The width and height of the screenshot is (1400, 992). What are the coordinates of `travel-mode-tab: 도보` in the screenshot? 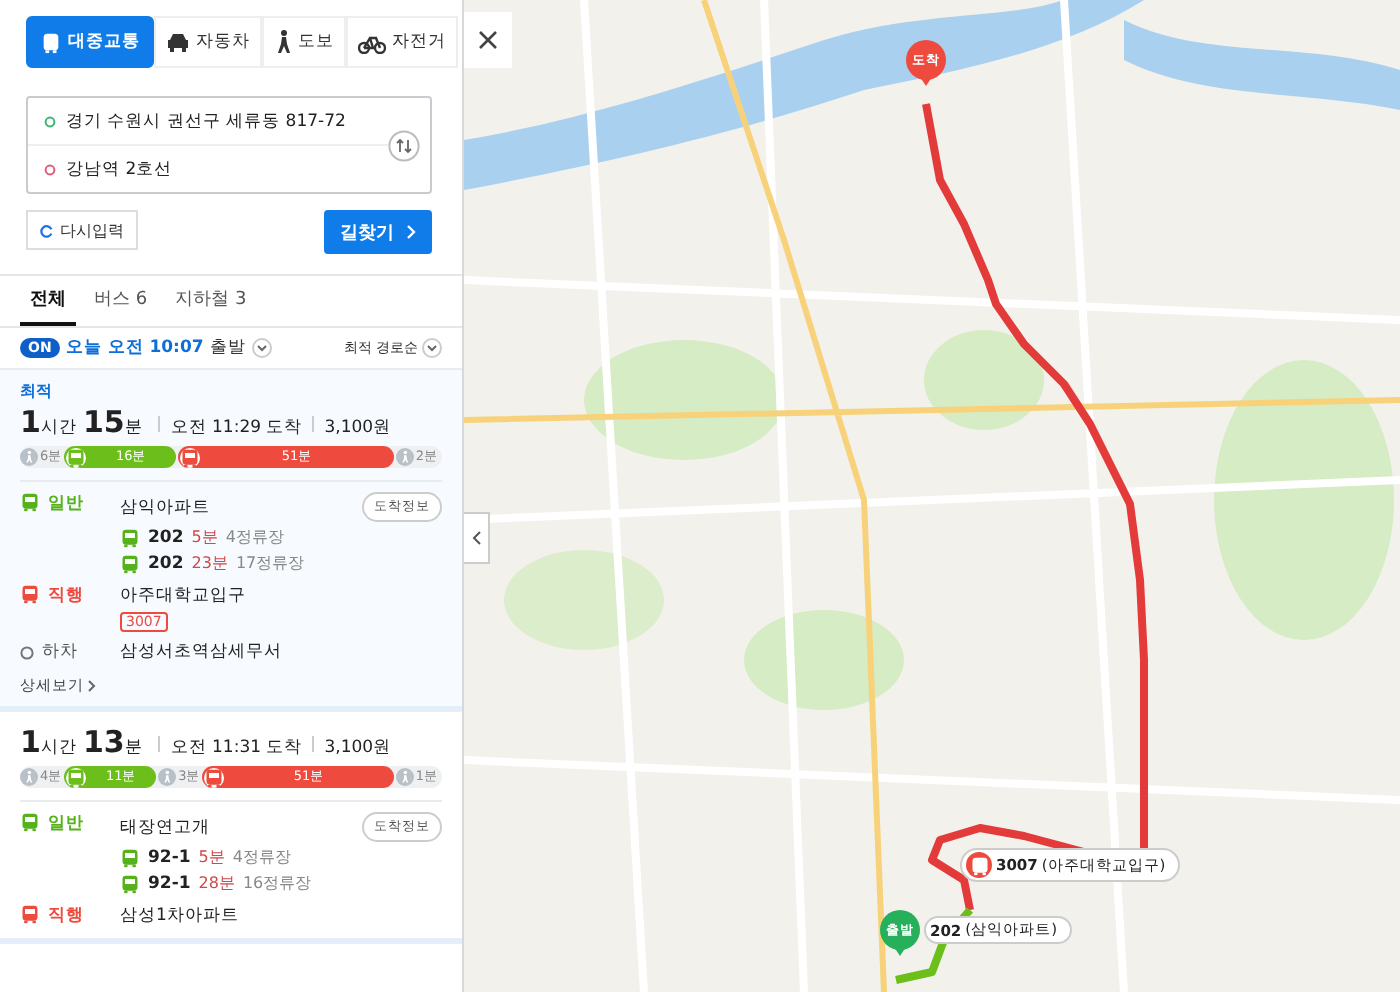 It's located at (304, 42).